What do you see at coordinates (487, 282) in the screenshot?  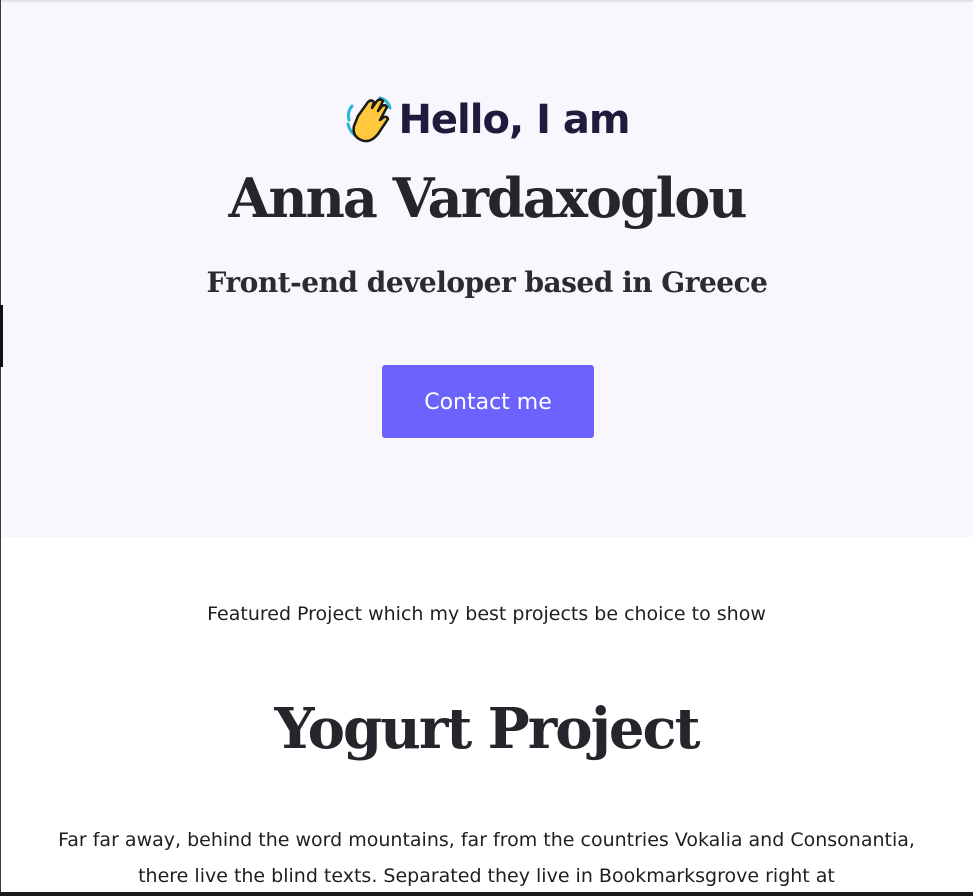 I see `hero-subtitle: Front-end developer based in Greece` at bounding box center [487, 282].